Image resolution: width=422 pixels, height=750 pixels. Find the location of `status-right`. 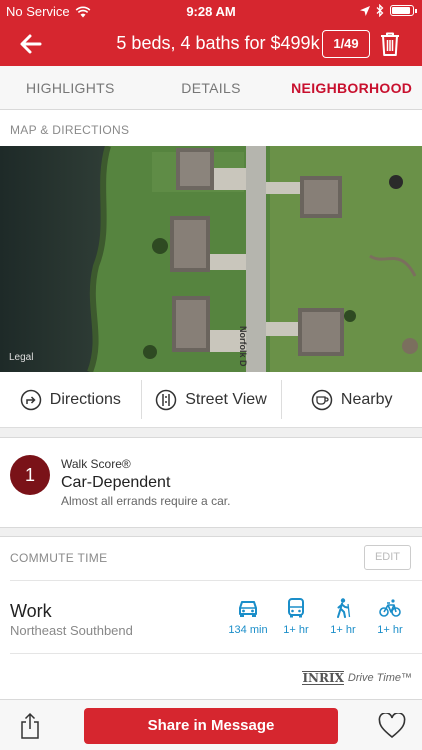

status-right is located at coordinates (388, 10).